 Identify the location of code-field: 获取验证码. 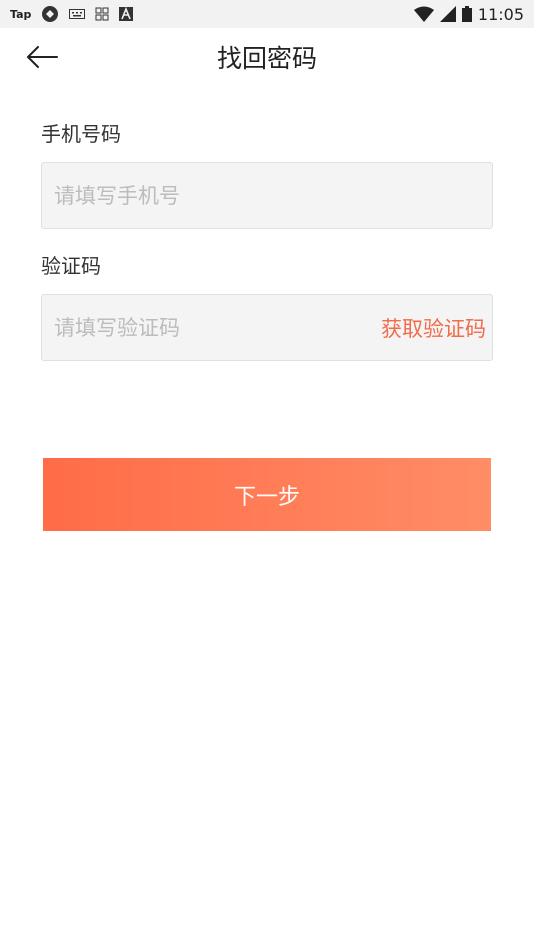
(267, 327).